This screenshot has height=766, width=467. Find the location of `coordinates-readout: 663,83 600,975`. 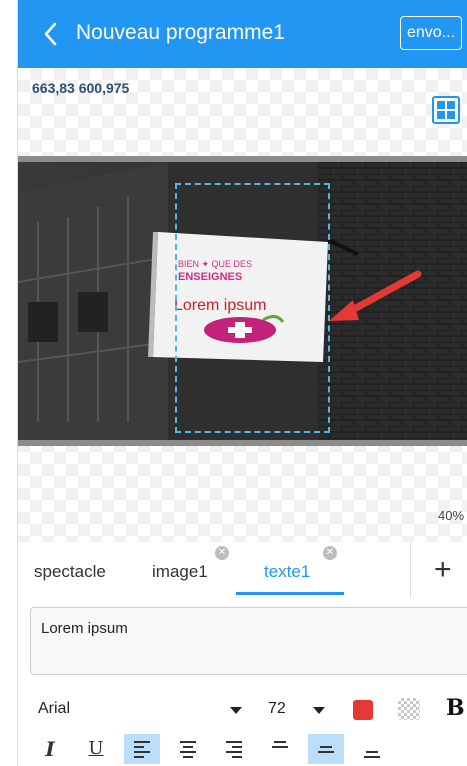

coordinates-readout: 663,83 600,975 is located at coordinates (81, 88).